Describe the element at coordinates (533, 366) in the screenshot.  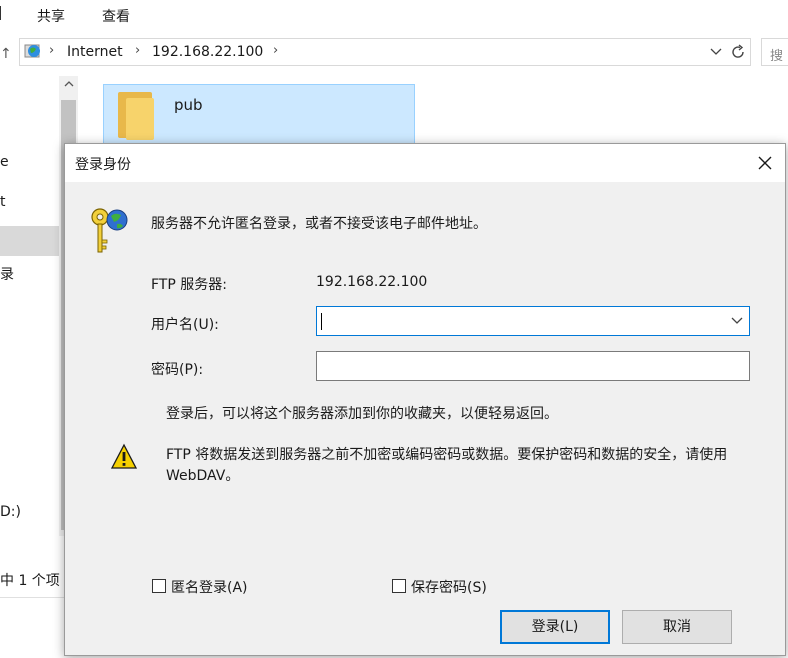
I see `password-field` at that location.